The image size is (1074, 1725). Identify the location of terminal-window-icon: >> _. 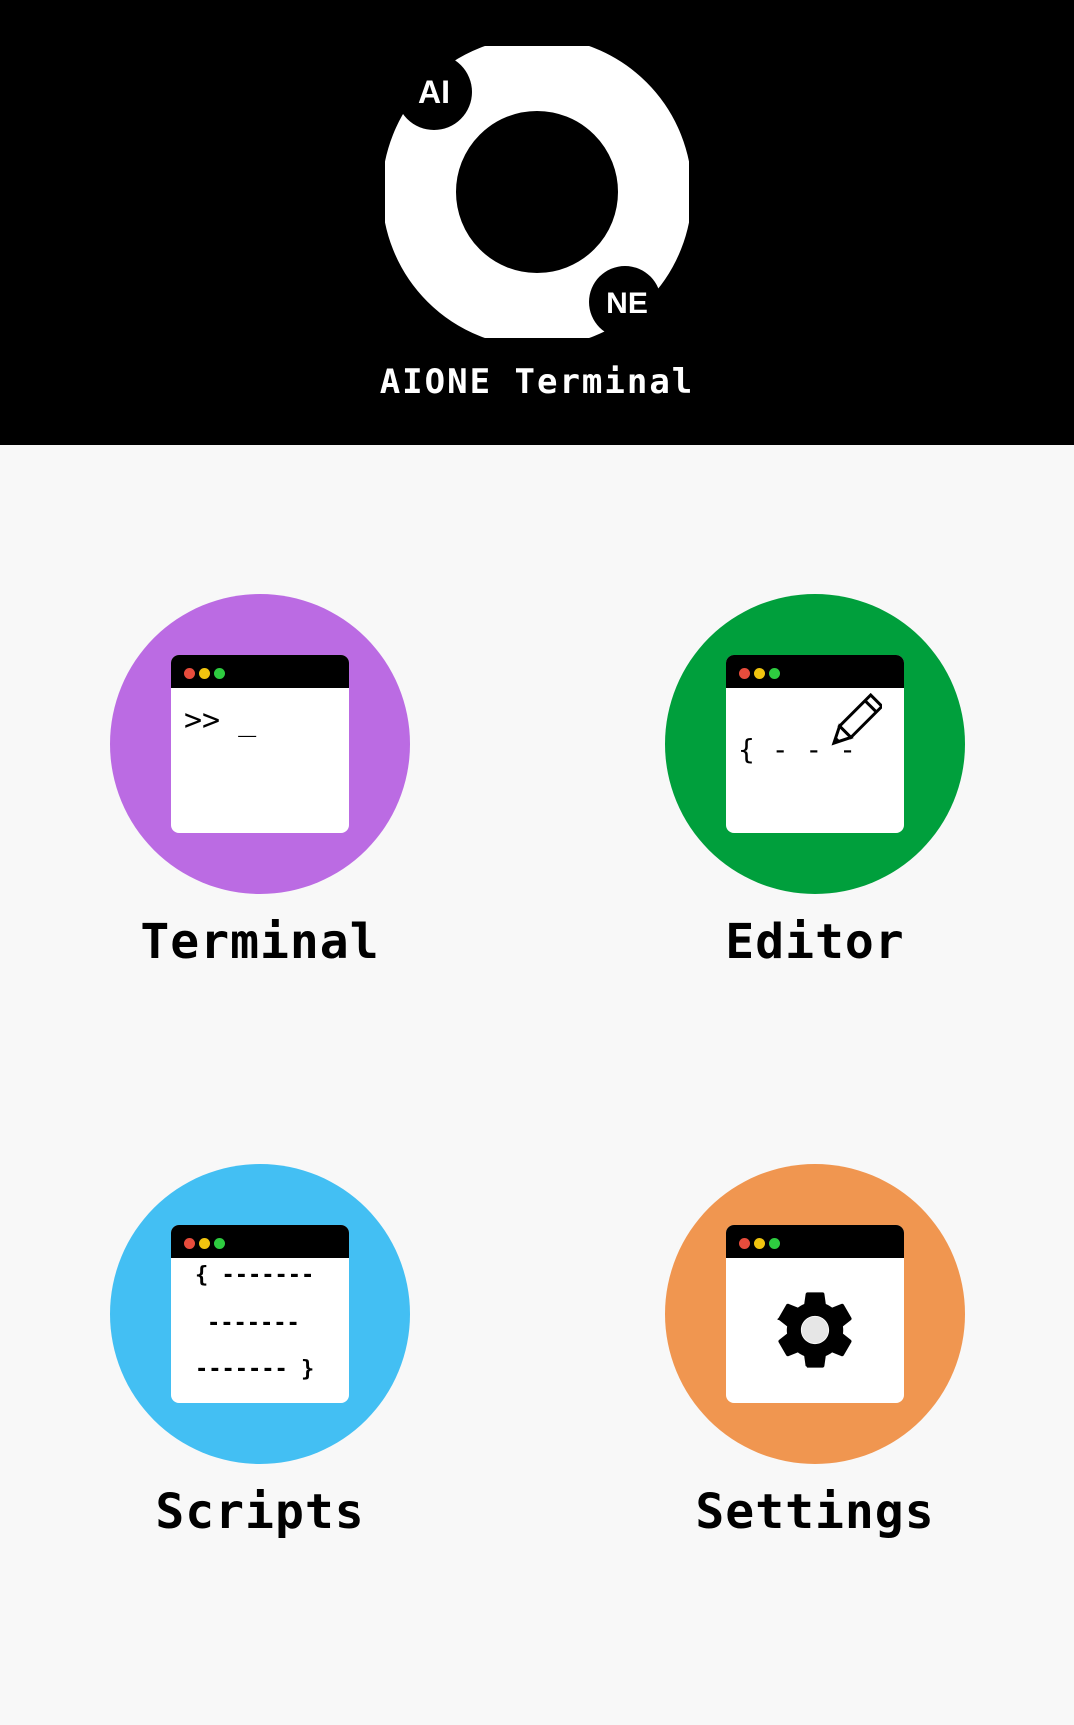
(260, 744).